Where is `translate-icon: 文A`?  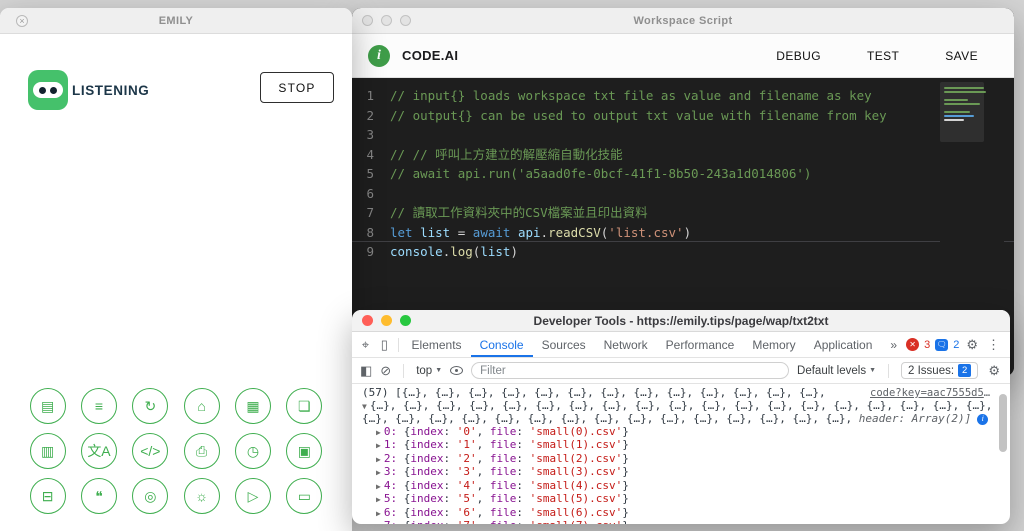 translate-icon: 文A is located at coordinates (99, 451).